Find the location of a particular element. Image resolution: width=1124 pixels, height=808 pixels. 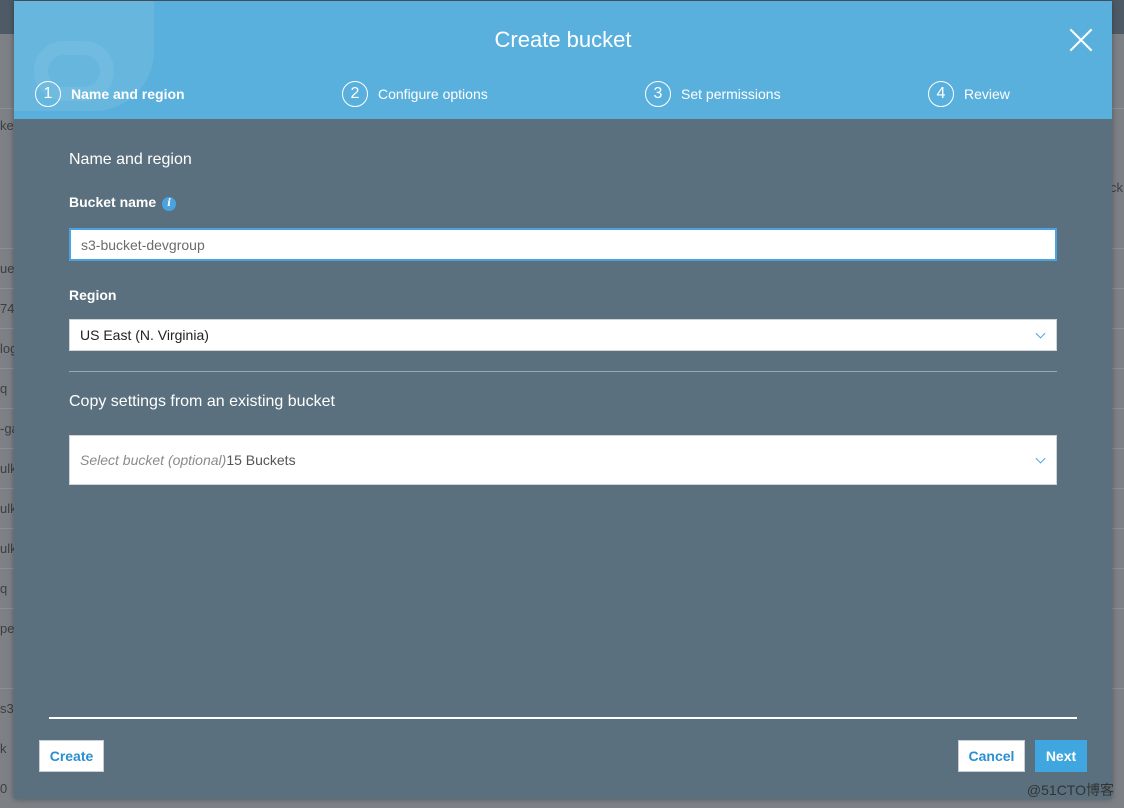

next-button: Next is located at coordinates (1061, 756).